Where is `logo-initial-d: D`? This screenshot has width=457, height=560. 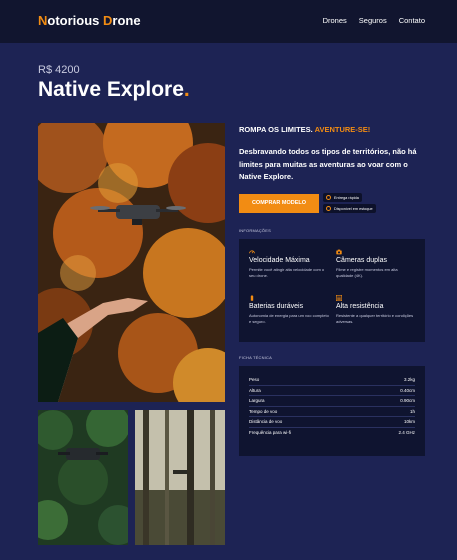 logo-initial-d: D is located at coordinates (108, 20).